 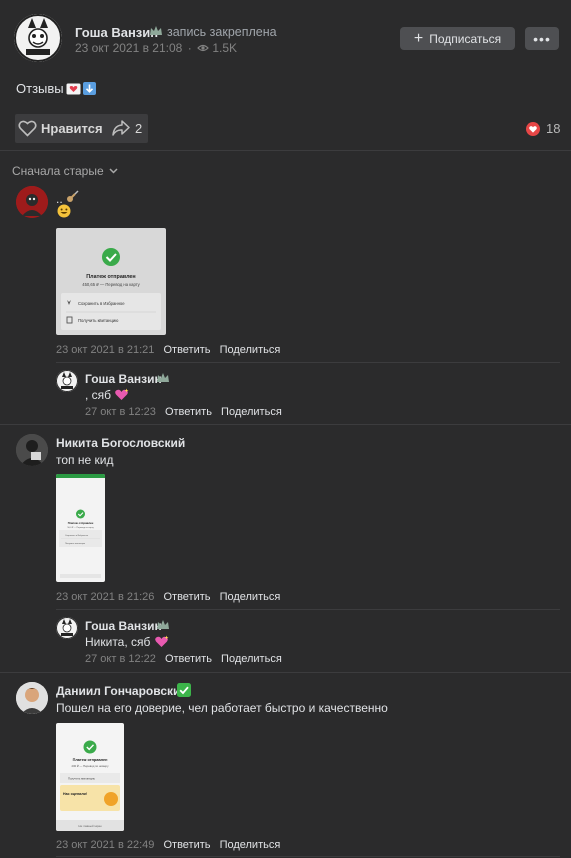 What do you see at coordinates (121, 128) in the screenshot?
I see `share-icon` at bounding box center [121, 128].